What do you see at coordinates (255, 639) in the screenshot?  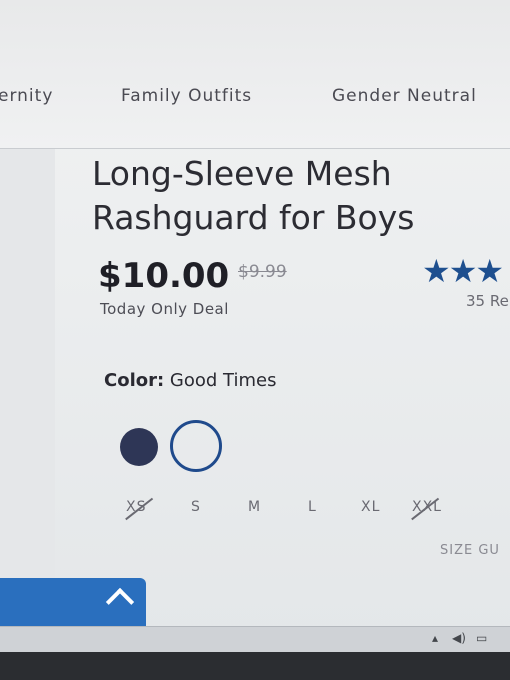 I see `os-taskbar: ▴ ◀) ▭` at bounding box center [255, 639].